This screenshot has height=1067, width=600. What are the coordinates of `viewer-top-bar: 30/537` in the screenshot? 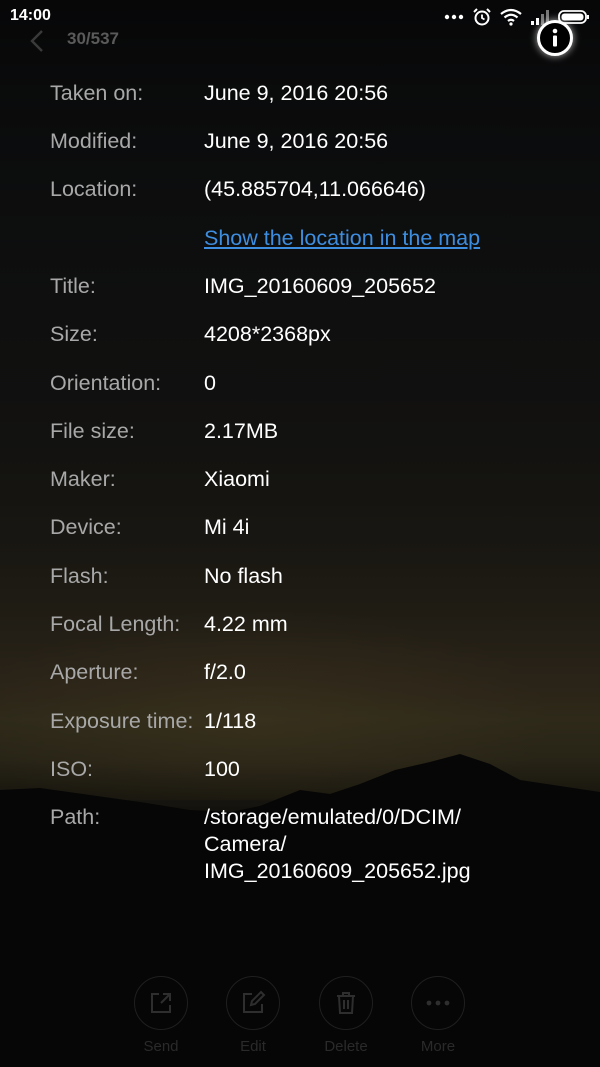 It's located at (300, 42).